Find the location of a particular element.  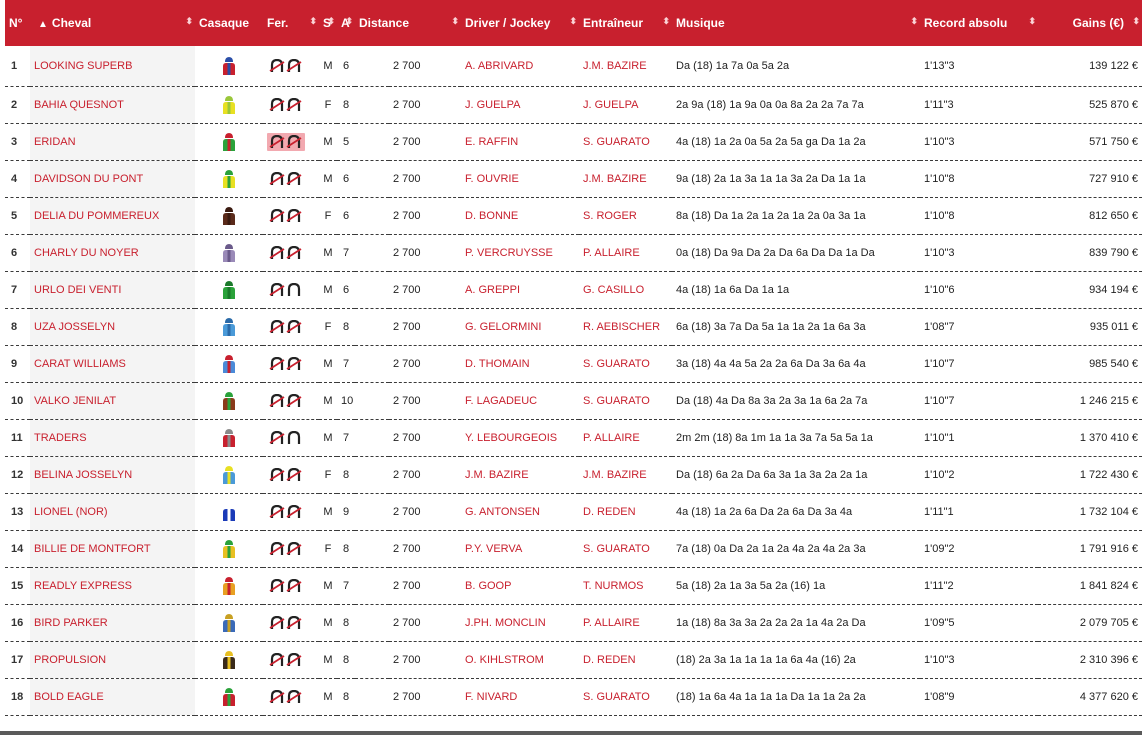

horse-name-link: BAHIA QUESNOT is located at coordinates (112, 104).